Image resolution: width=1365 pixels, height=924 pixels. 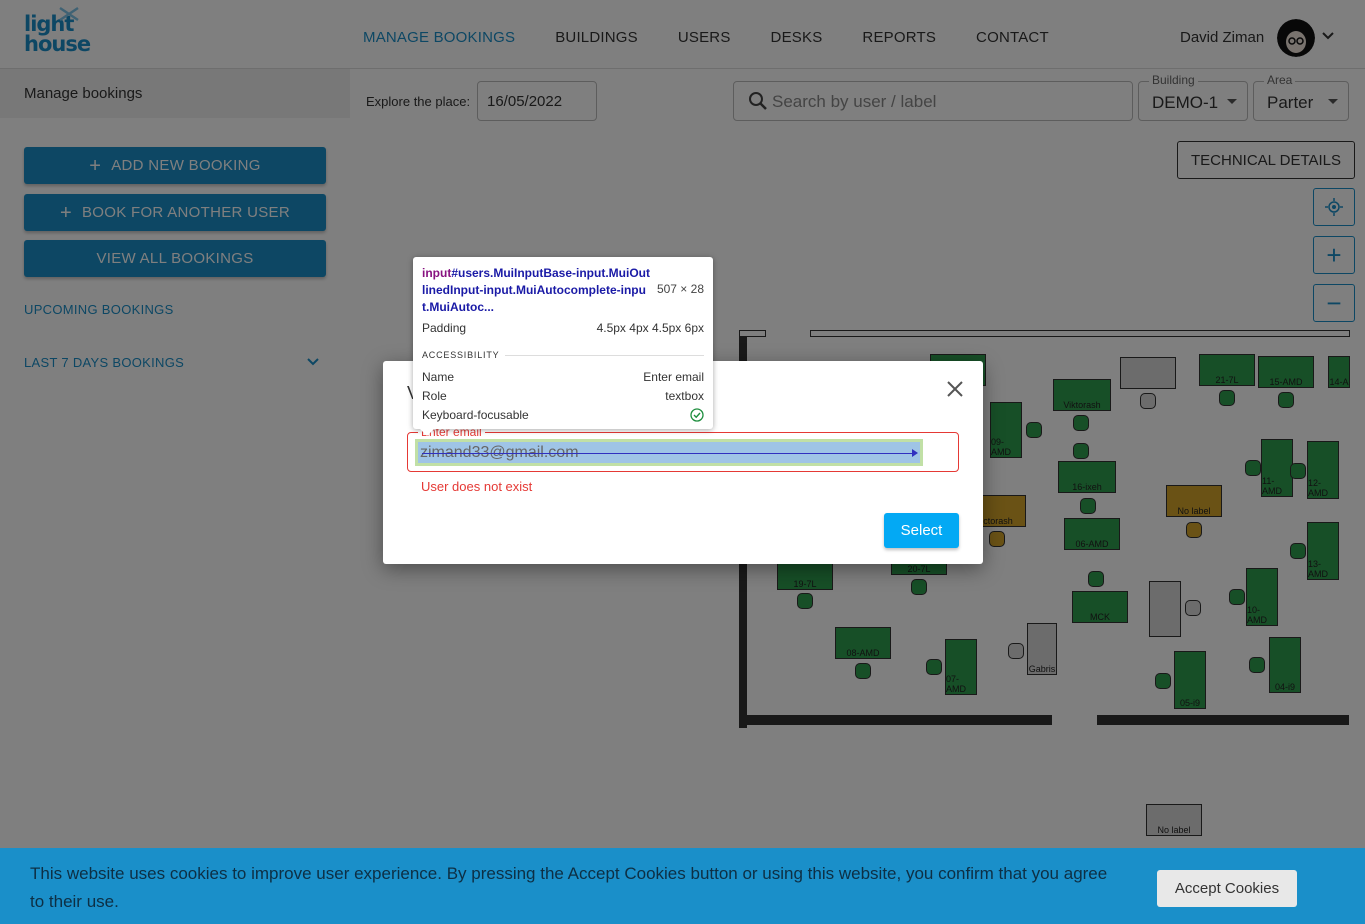 What do you see at coordinates (563, 377) in the screenshot?
I see `name-row: Name Enter email` at bounding box center [563, 377].